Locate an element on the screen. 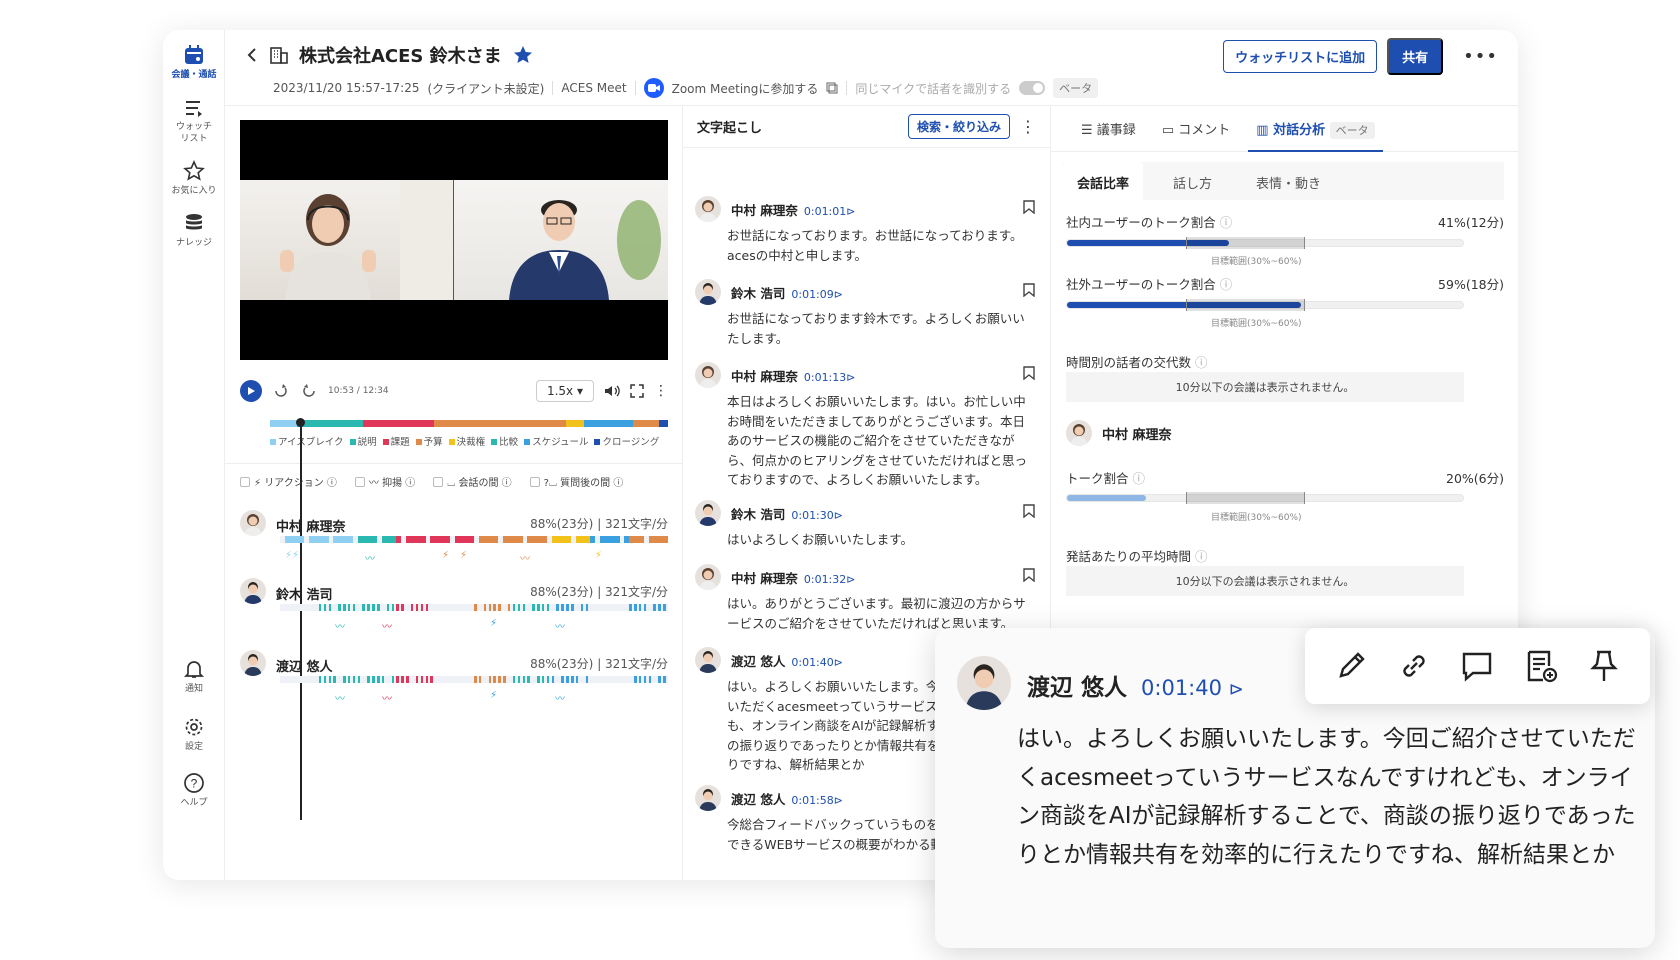 The width and height of the screenshot is (1680, 960). tab-dialogue-analysis-label: 対話分析 is located at coordinates (1299, 130).